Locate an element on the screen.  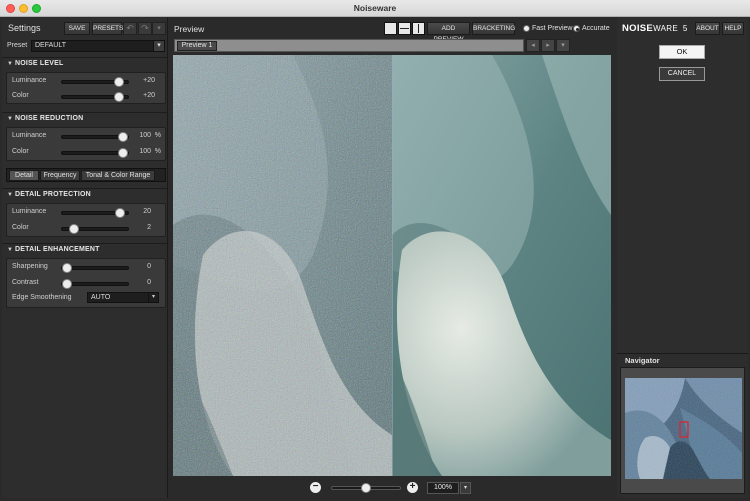
zoom-out-icon: − is located at coordinates (315, 487).